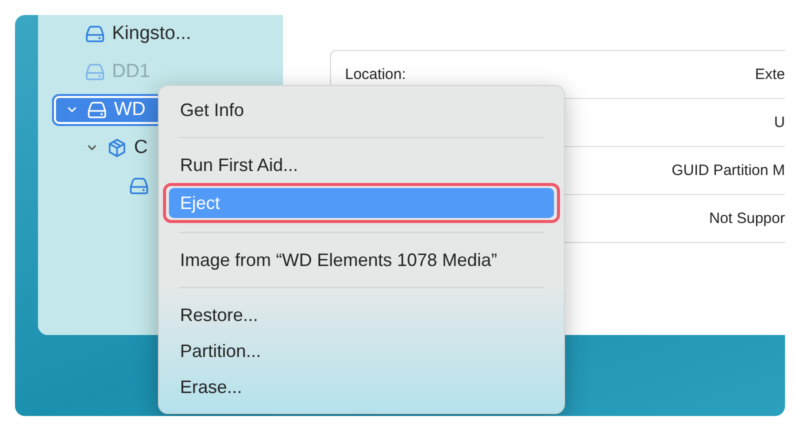 This screenshot has width=800, height=432. I want to click on table-label: Location:, so click(375, 74).